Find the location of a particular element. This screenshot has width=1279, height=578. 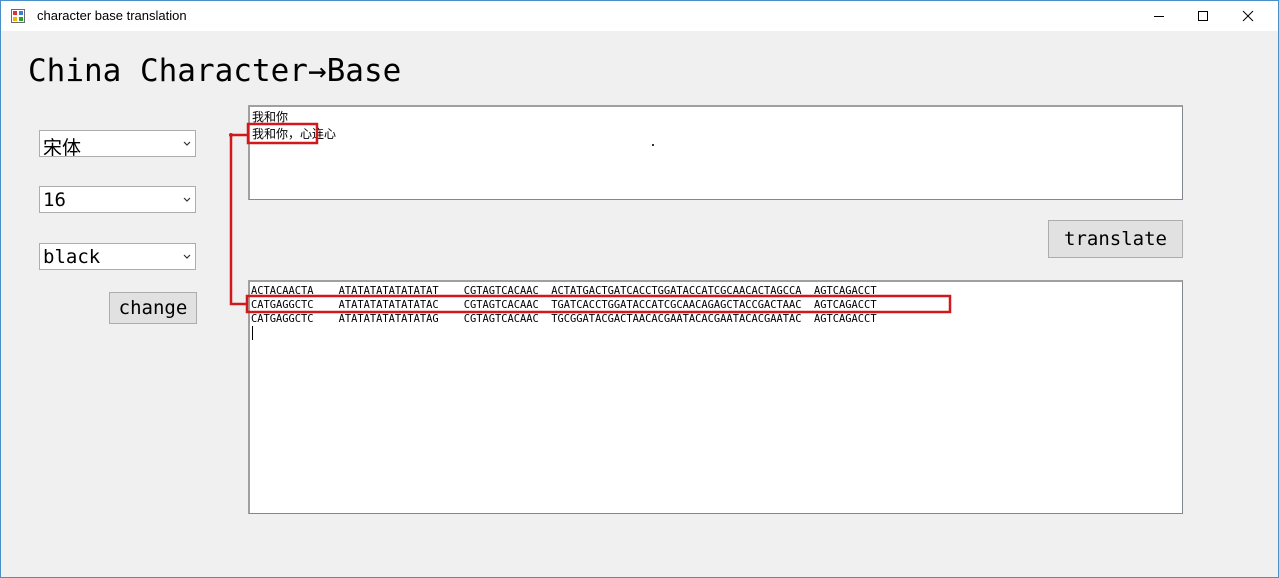

minimize-button is located at coordinates (1159, 16).